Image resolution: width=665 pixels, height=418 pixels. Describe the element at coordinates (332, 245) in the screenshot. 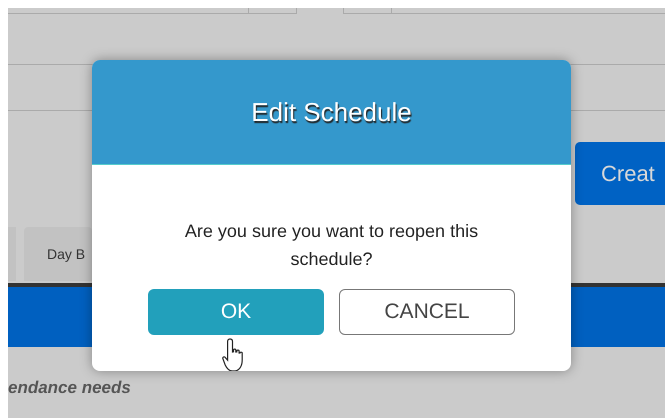

I see `dialog-message: Are you sure you want to reopen this schedule?` at that location.